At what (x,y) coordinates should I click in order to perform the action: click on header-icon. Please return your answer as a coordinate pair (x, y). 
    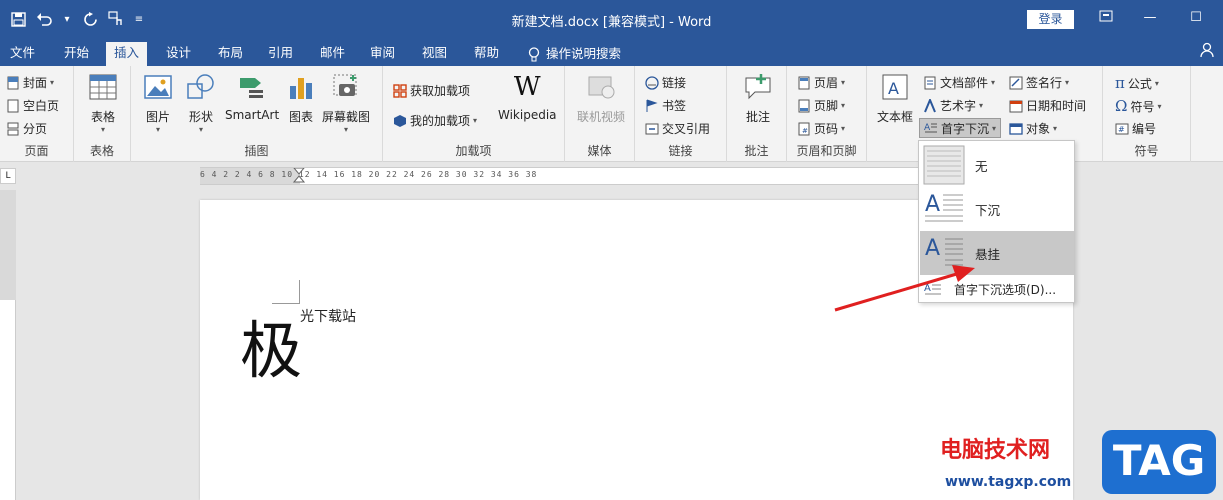
    Looking at the image, I should click on (804, 82).